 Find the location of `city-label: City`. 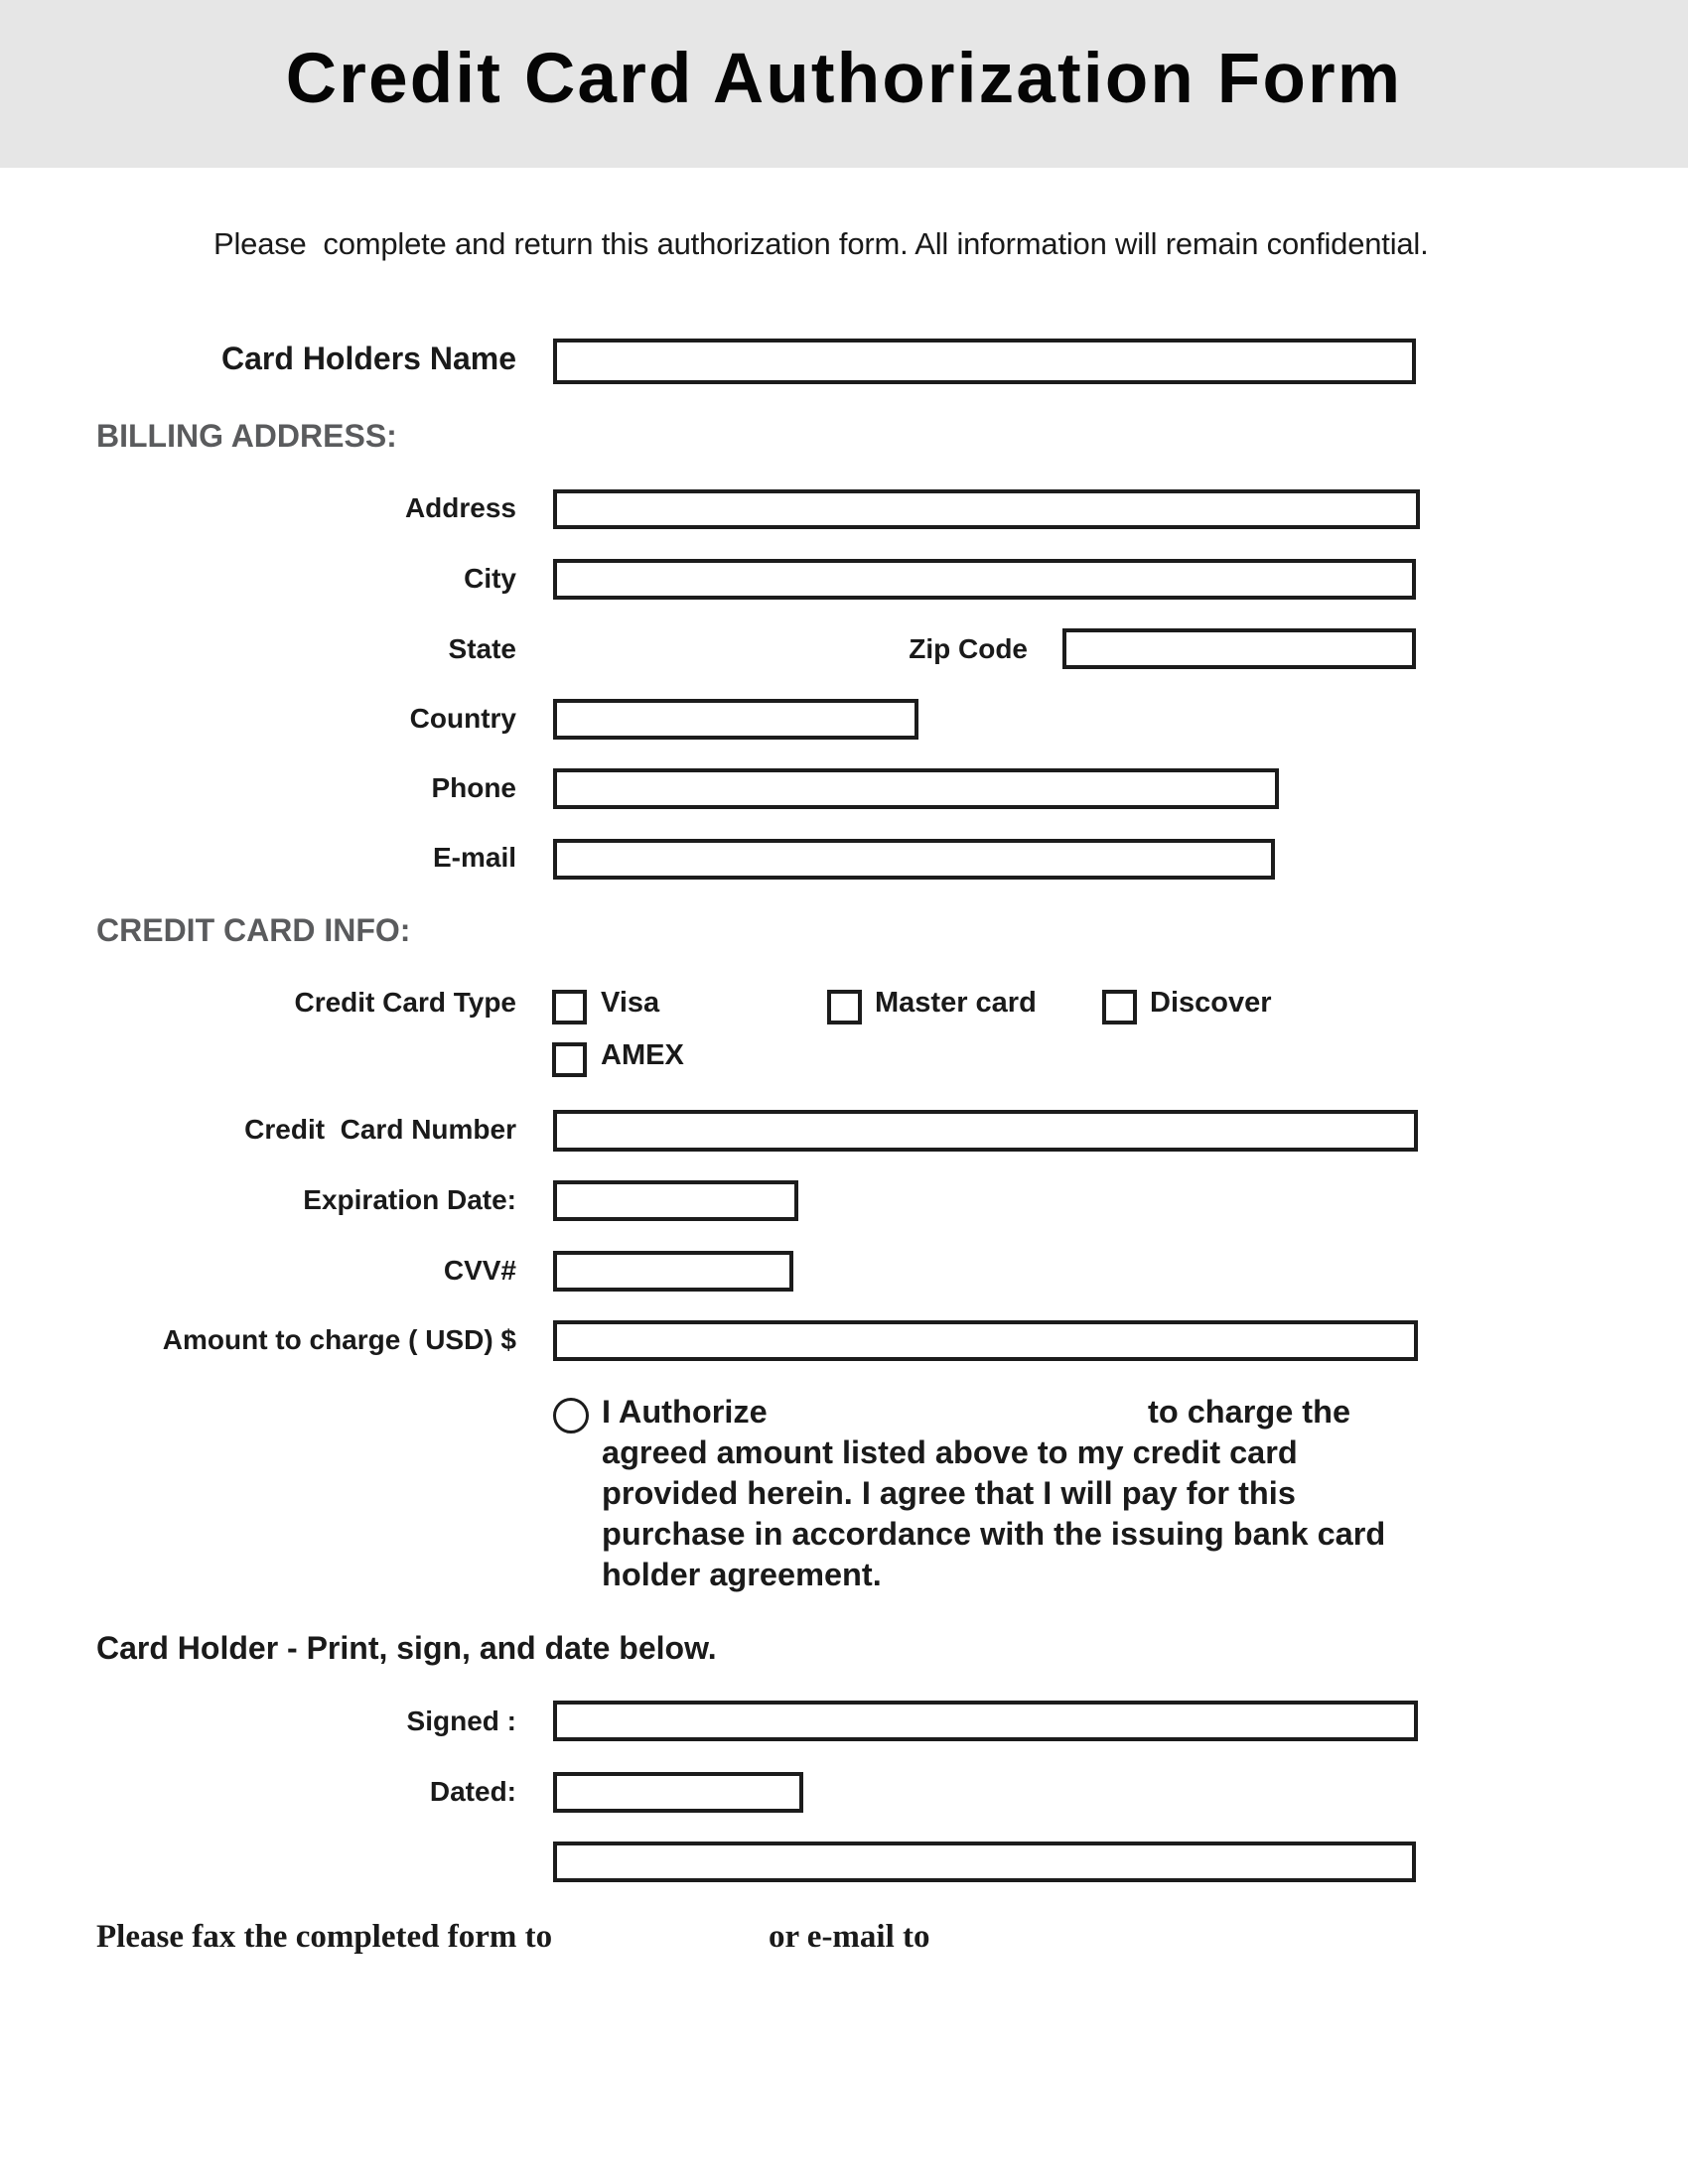

city-label: City is located at coordinates (490, 578).